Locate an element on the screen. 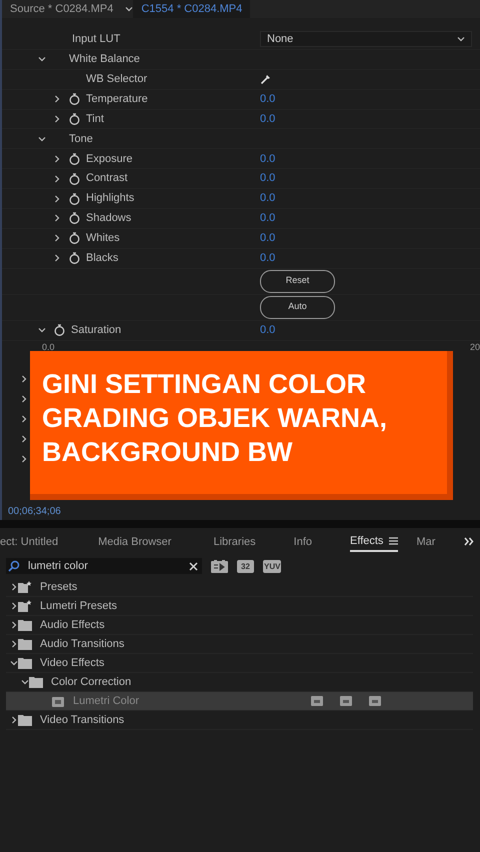  filter-badge: YUV is located at coordinates (272, 566).